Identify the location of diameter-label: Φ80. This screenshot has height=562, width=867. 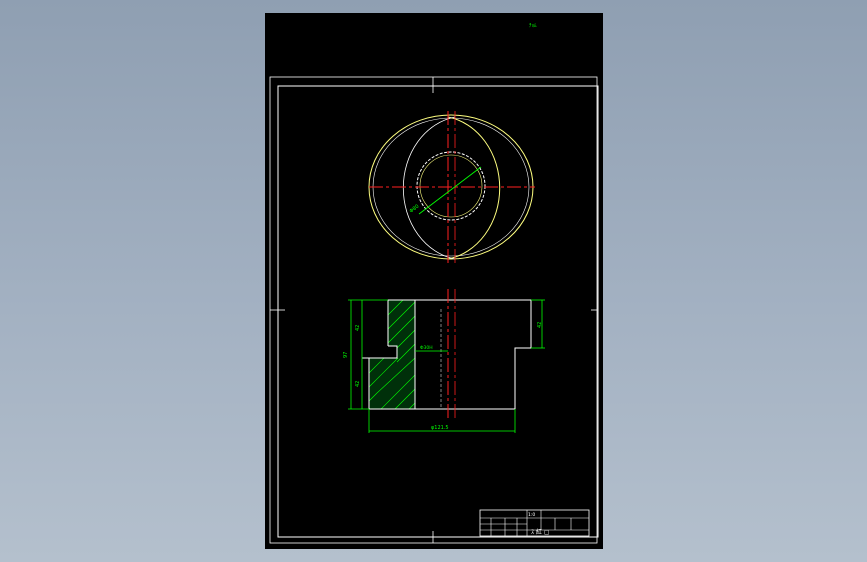
(415, 208).